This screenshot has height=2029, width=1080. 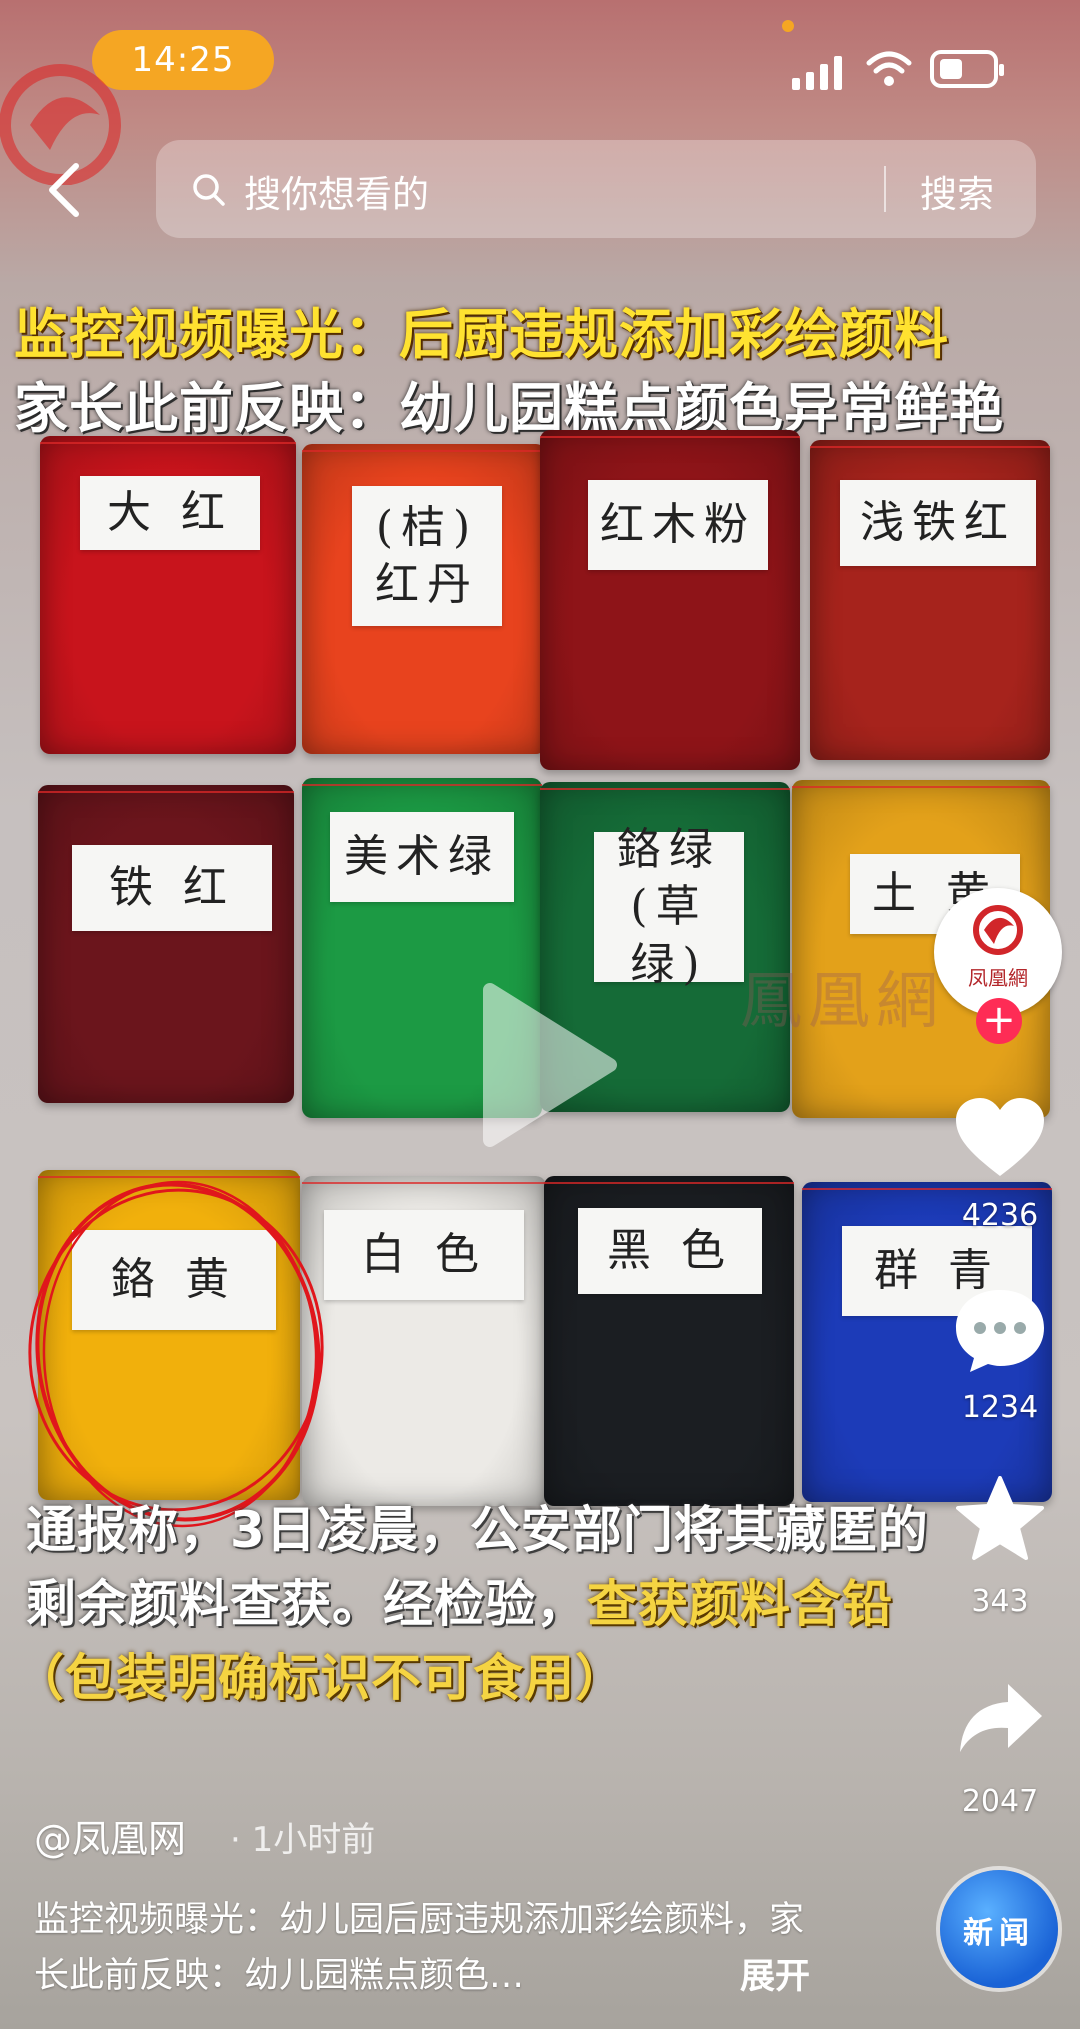 What do you see at coordinates (306, 1604) in the screenshot?
I see `caption-line-2-text: 剩余颜料查获。经检验，` at bounding box center [306, 1604].